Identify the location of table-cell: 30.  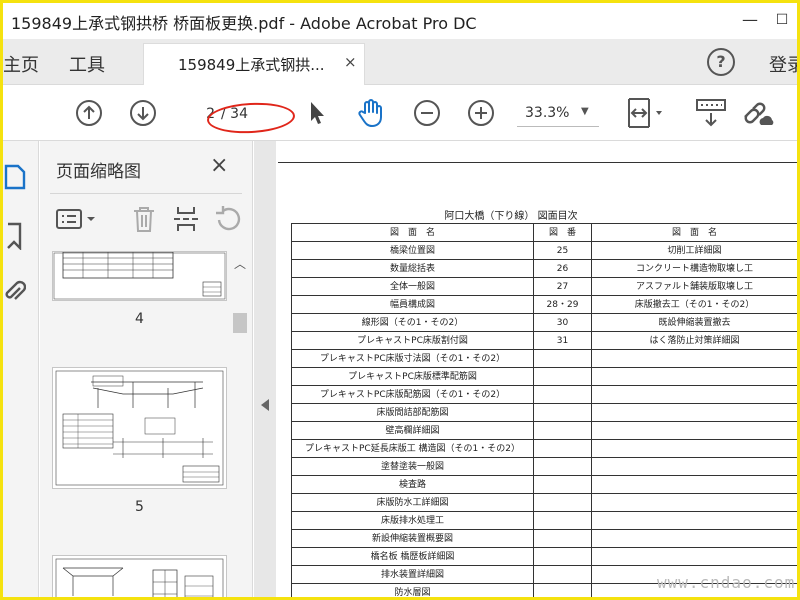
(563, 323).